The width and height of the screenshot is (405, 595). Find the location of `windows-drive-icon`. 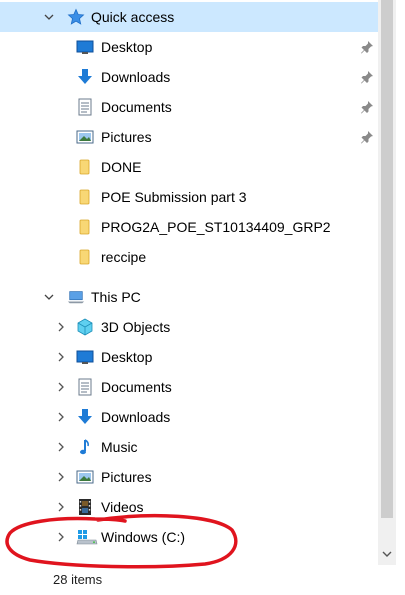

windows-drive-icon is located at coordinates (87, 537).